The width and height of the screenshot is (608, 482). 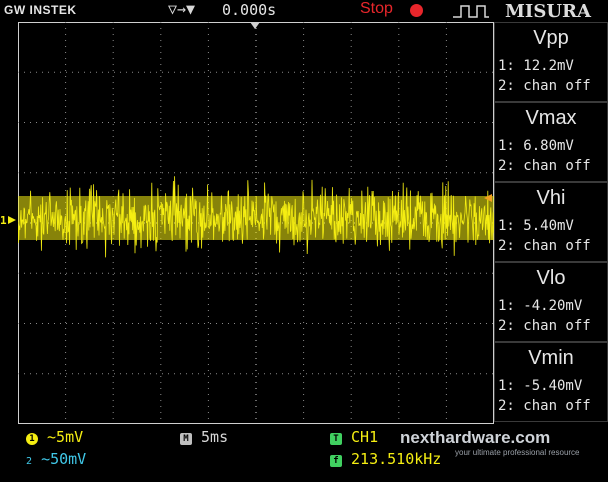 What do you see at coordinates (186, 439) in the screenshot?
I see `timebase-badge-icon: M` at bounding box center [186, 439].